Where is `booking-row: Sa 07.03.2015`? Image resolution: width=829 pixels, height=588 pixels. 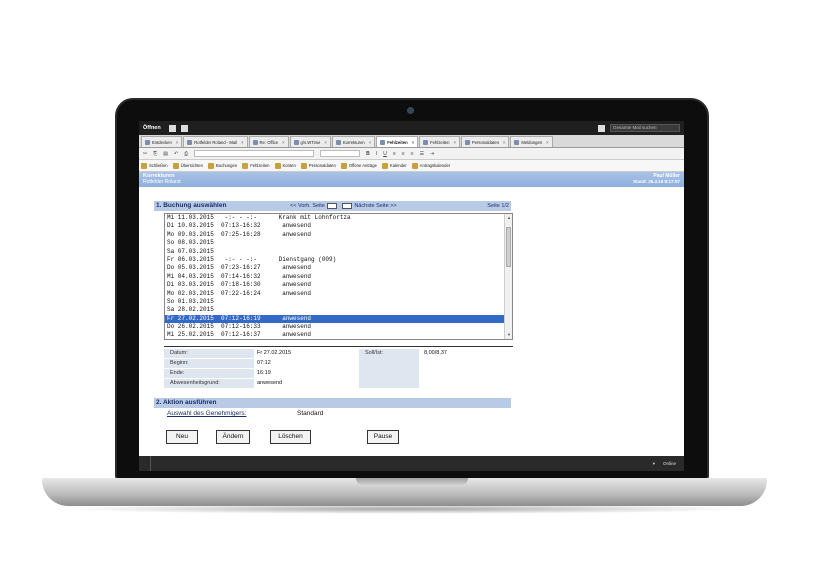 booking-row: Sa 07.03.2015 is located at coordinates (338, 252).